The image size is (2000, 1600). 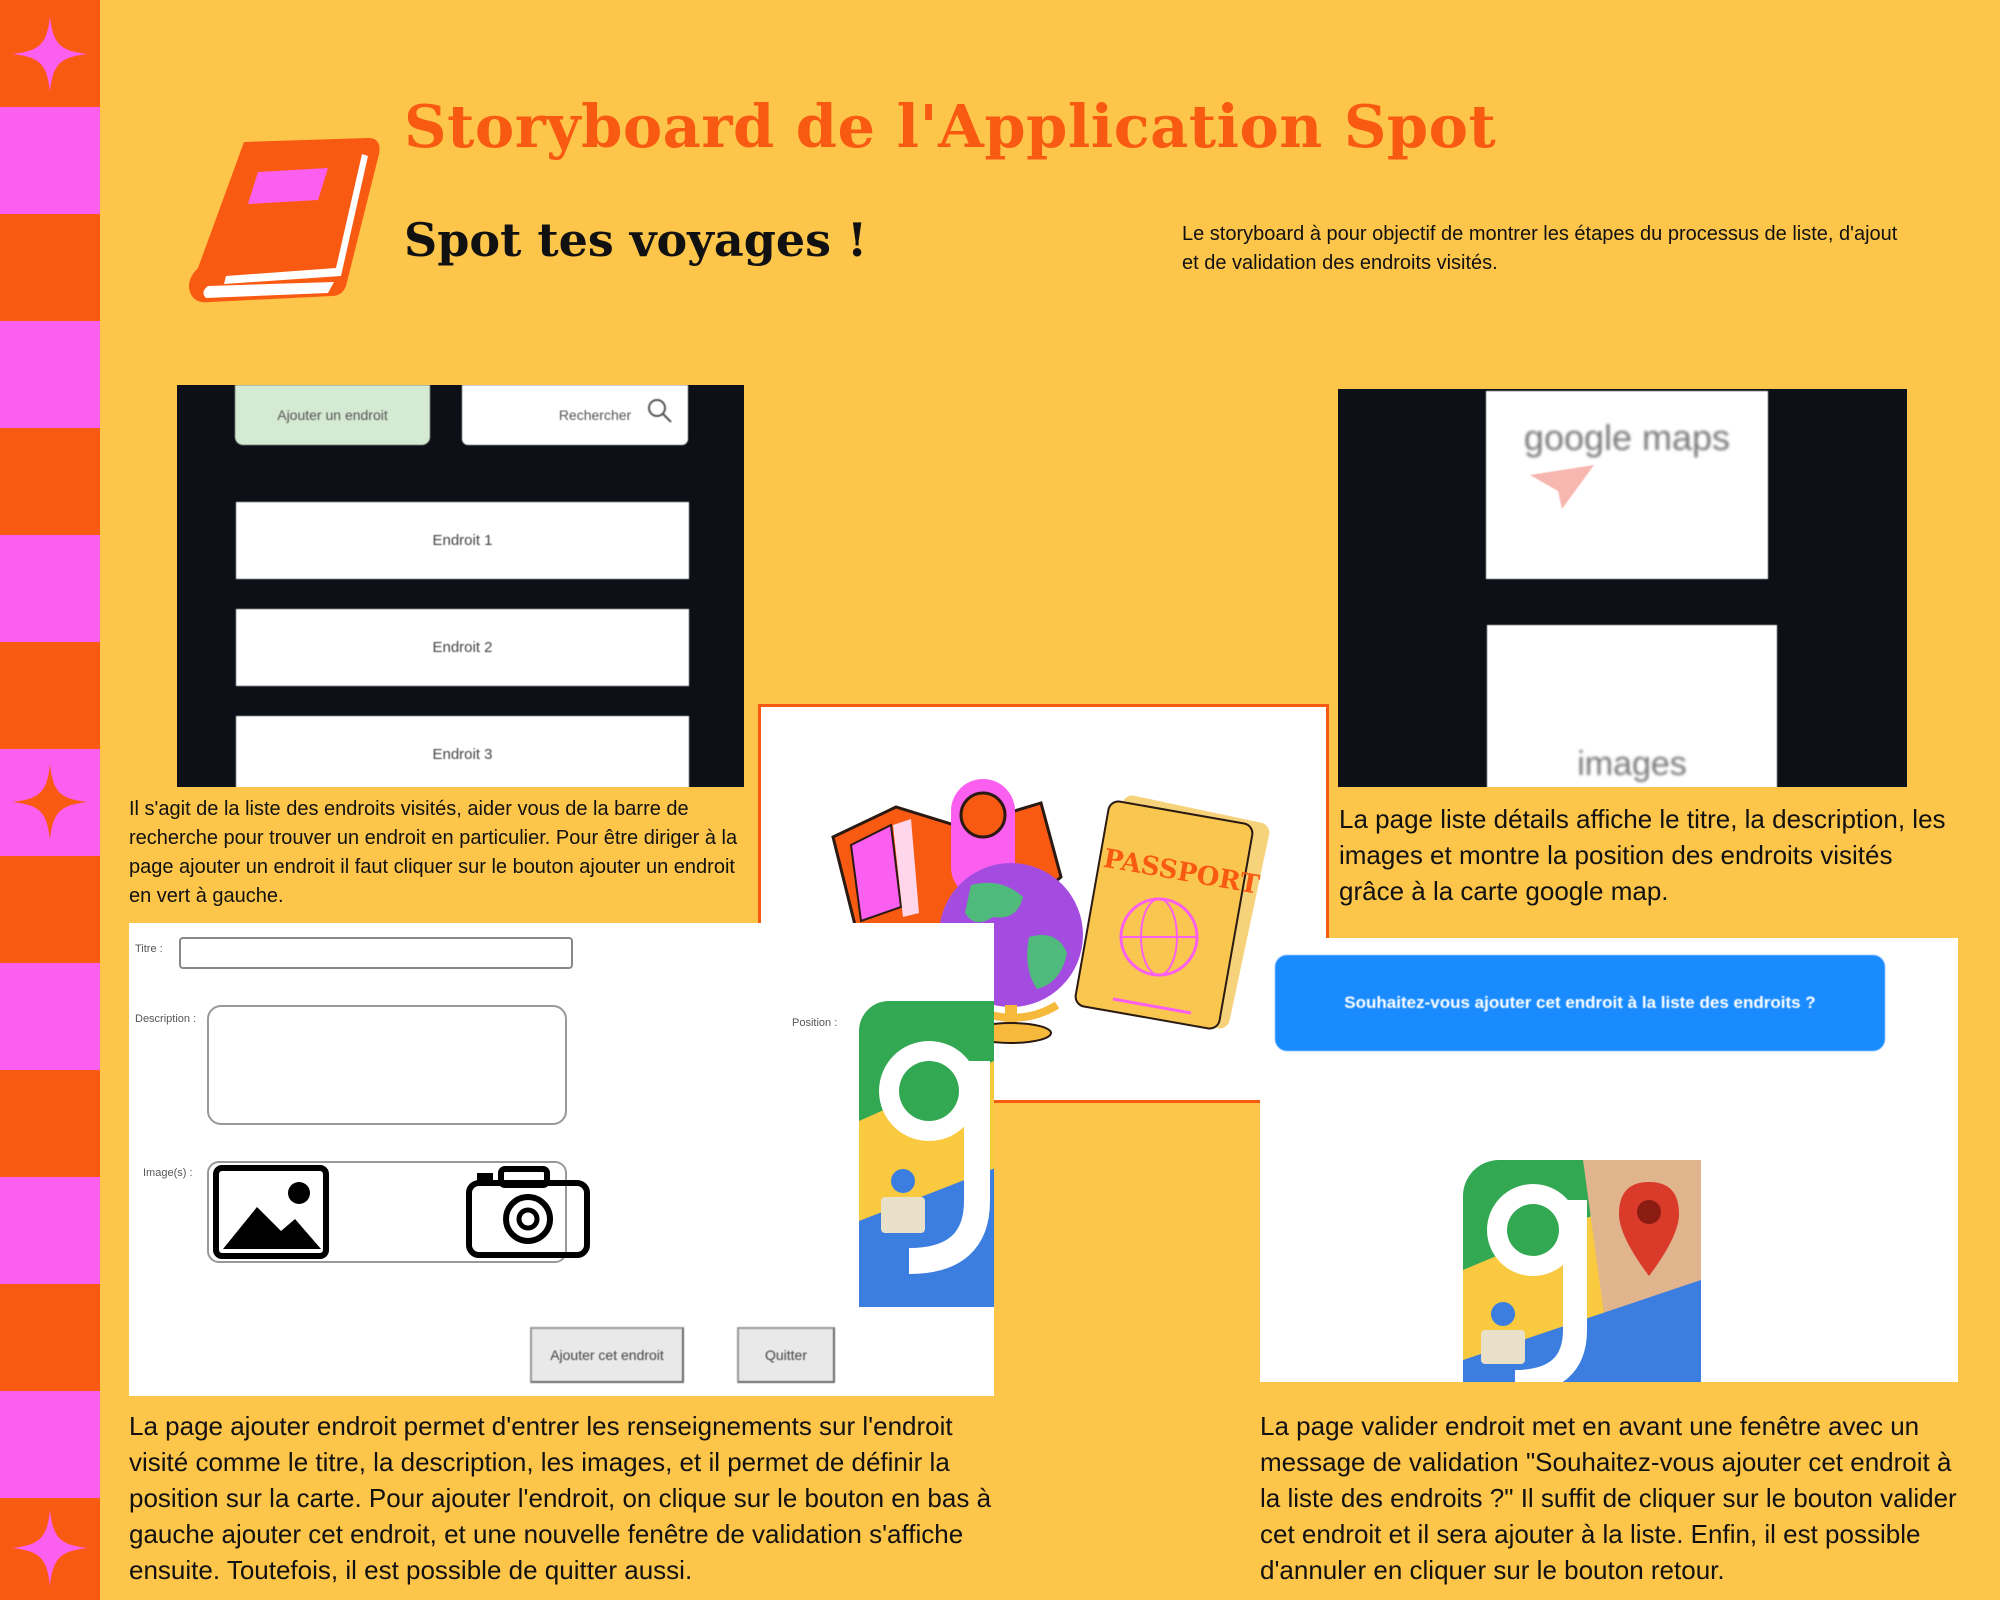 What do you see at coordinates (1562, 487) in the screenshot?
I see `map-pointer-icon` at bounding box center [1562, 487].